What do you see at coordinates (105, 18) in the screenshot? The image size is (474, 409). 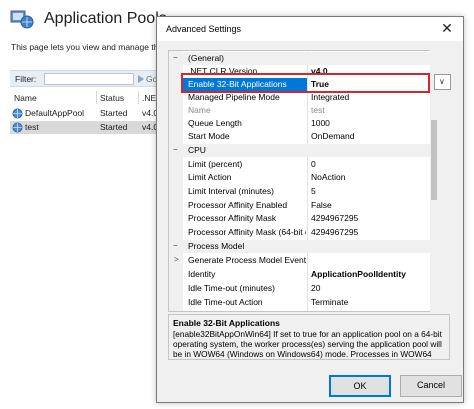 I see `page-title: Application Pools` at bounding box center [105, 18].